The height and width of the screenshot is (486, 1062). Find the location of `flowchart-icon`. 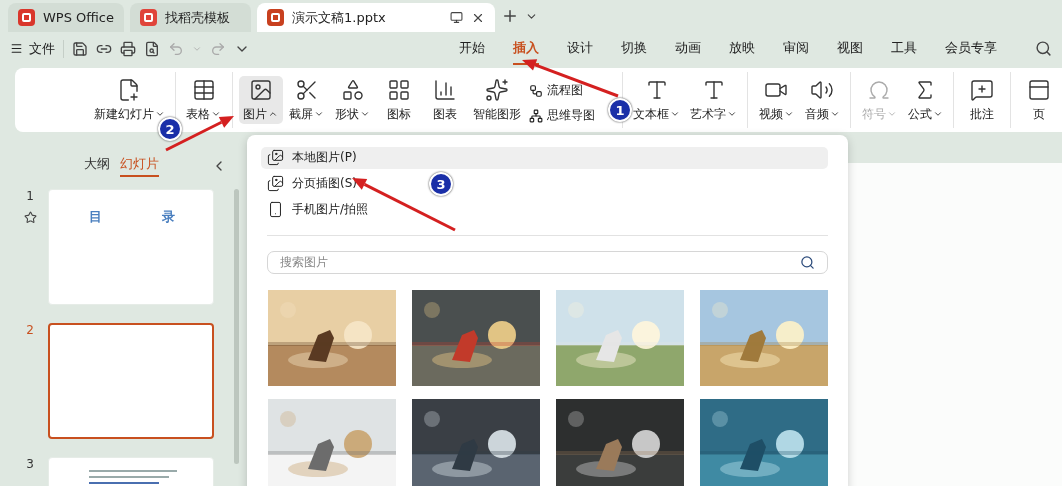

flowchart-icon is located at coordinates (536, 90).